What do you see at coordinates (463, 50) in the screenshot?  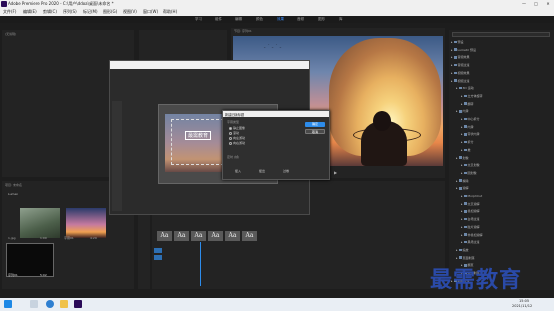 I see `effects-tree-item: ▸ Lumetri 预设` at bounding box center [463, 50].